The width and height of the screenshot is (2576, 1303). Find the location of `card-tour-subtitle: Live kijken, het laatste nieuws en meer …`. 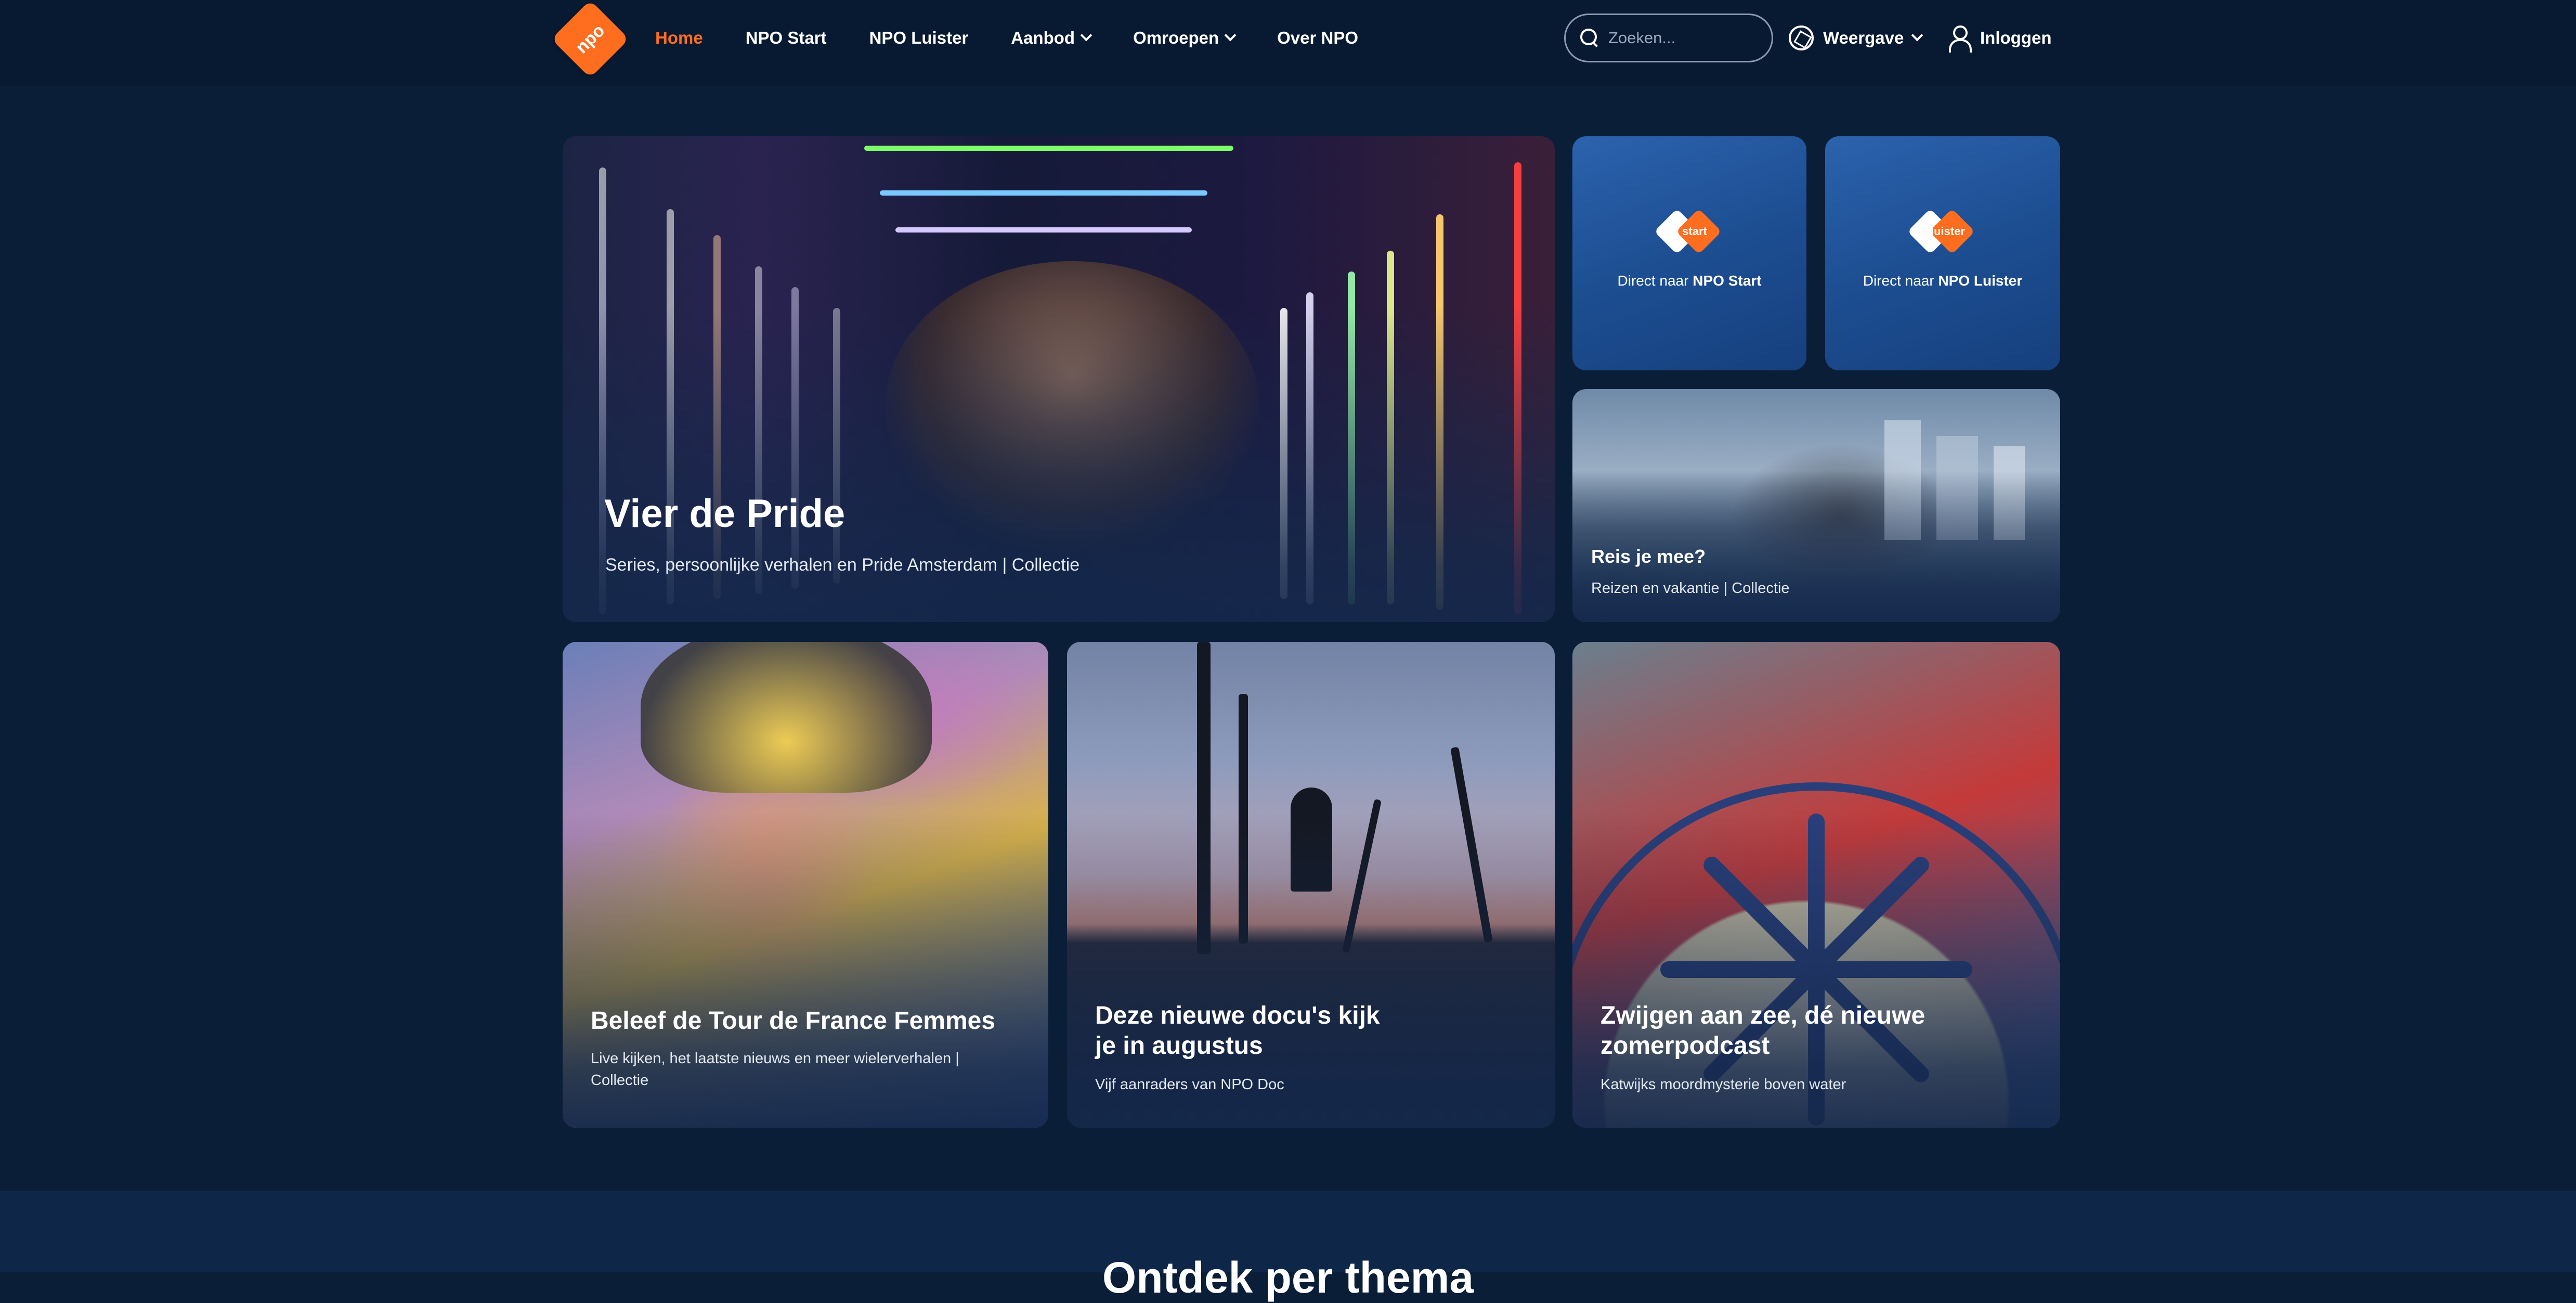

card-tour-subtitle: Live kijken, het laatste nieuws en meer … is located at coordinates (775, 1069).